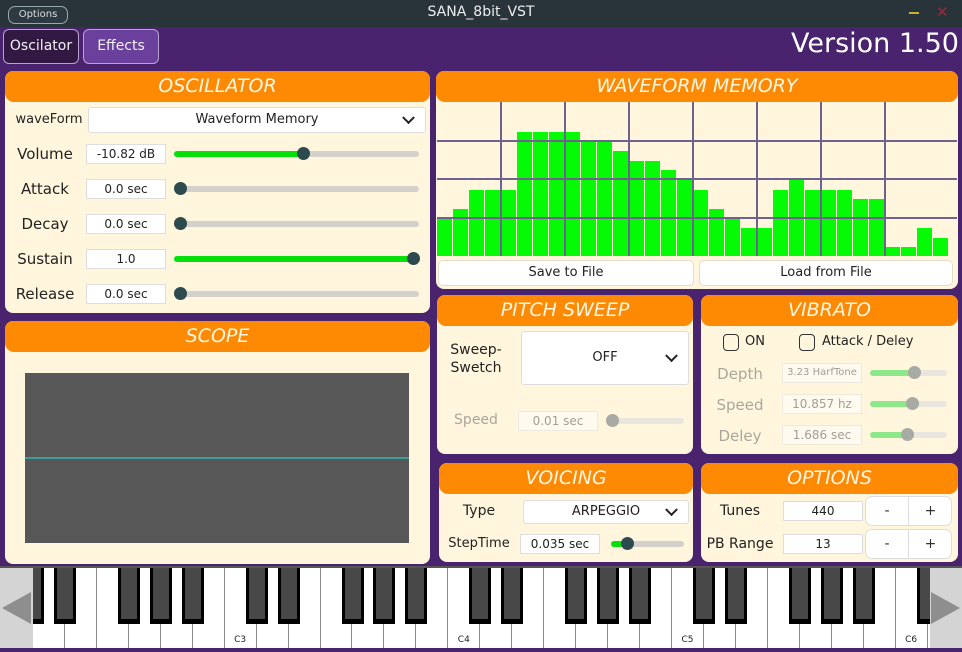 This screenshot has height=652, width=962. I want to click on pb-range-value: 13, so click(823, 544).